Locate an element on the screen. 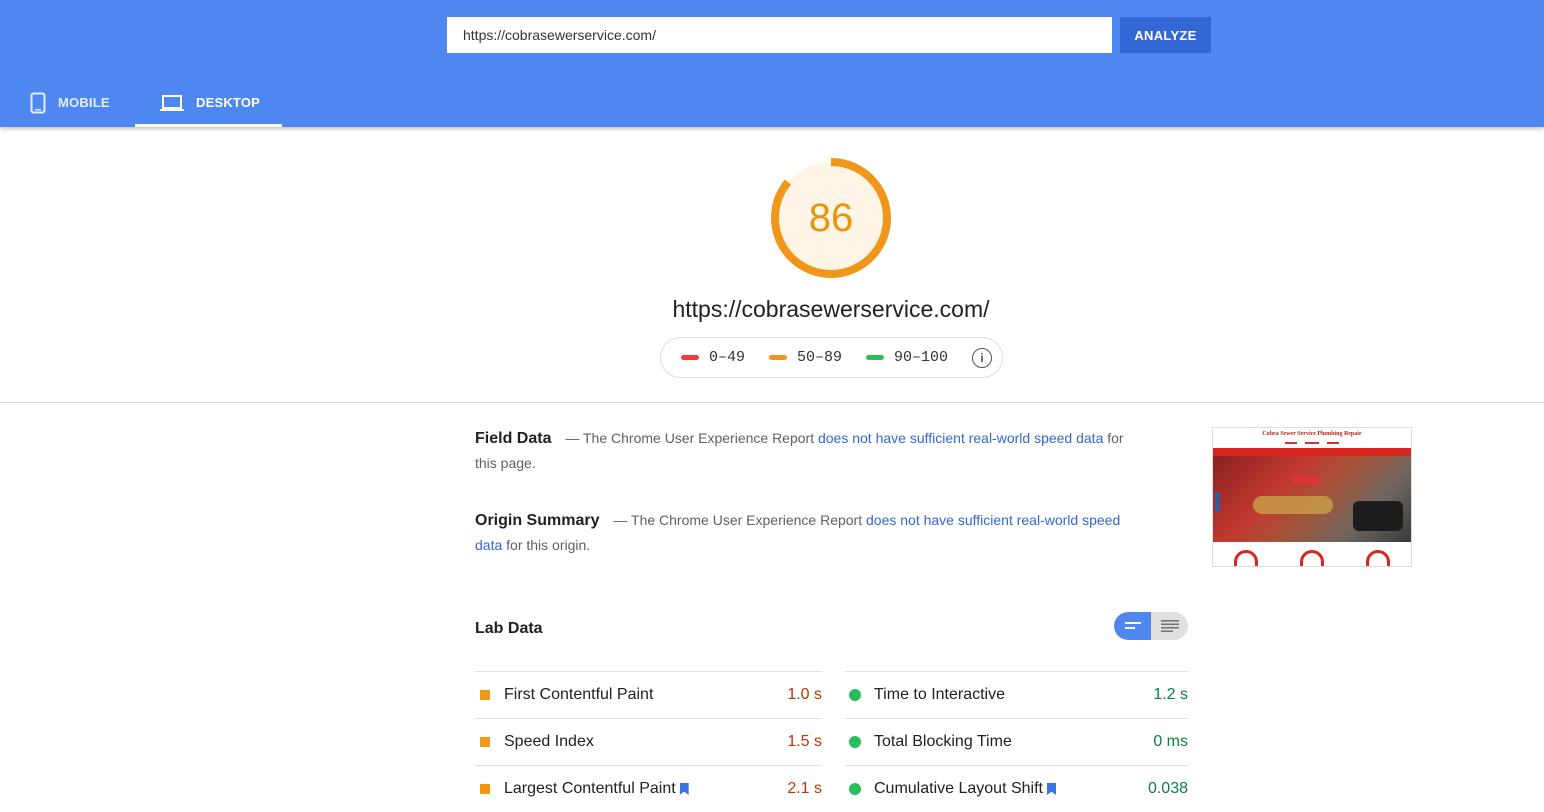 This screenshot has height=812, width=1544. tab-mobile: MOBILE is located at coordinates (67, 102).